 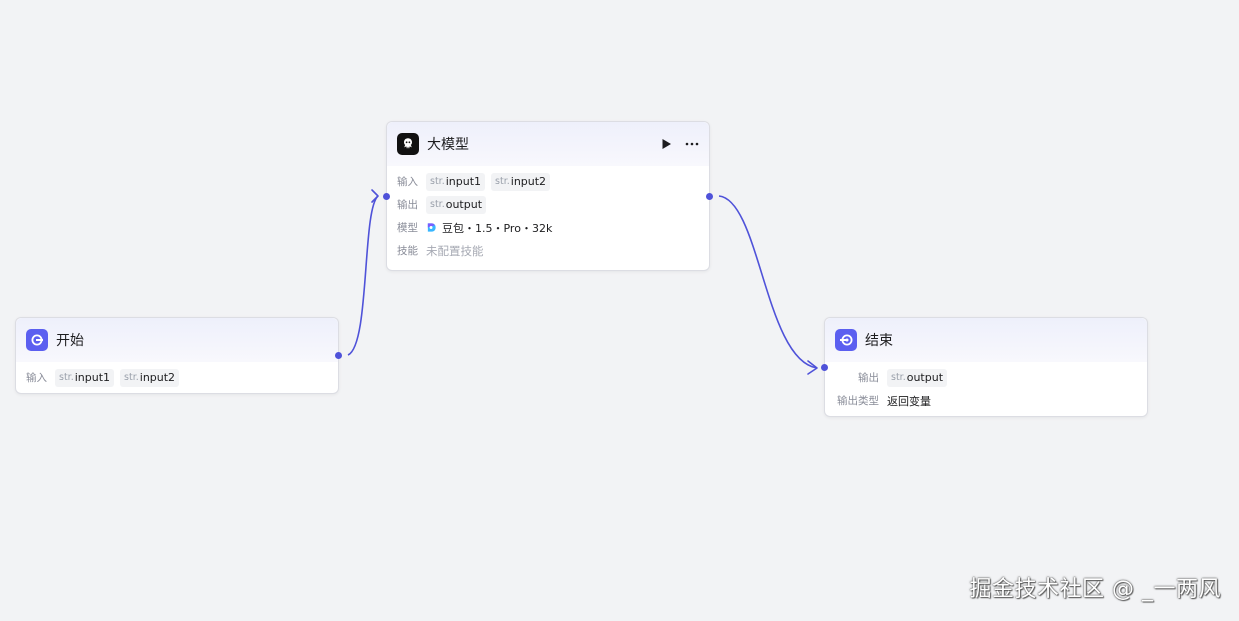 I want to click on end-output-type-label: 输出类型, so click(x=858, y=401).